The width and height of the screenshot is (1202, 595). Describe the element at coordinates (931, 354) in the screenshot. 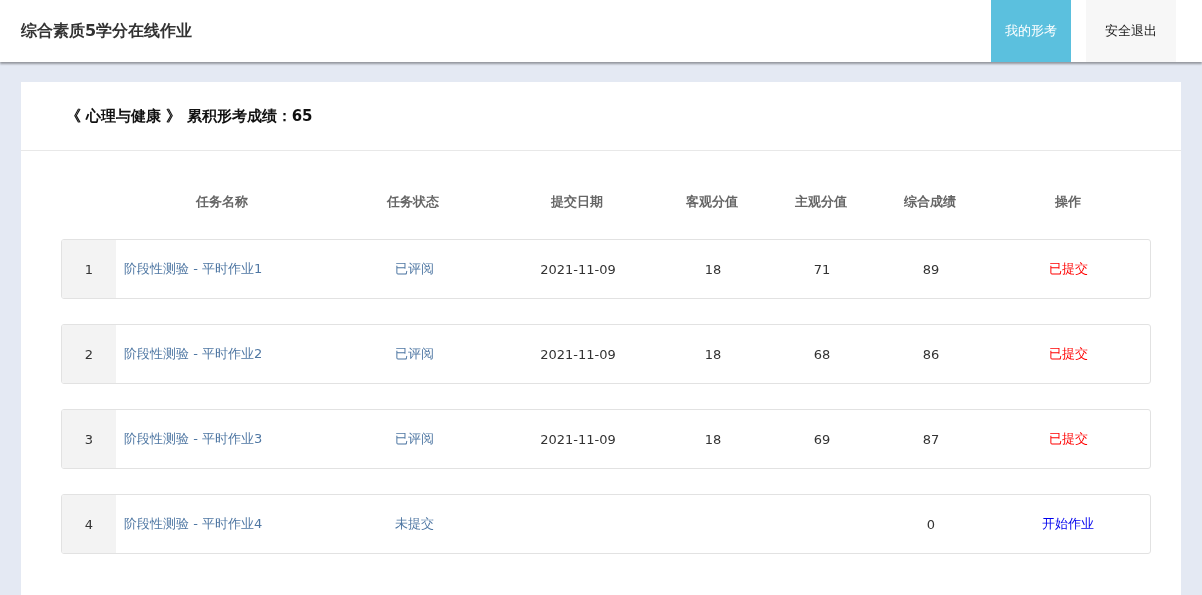

I see `total-score: 86` at that location.